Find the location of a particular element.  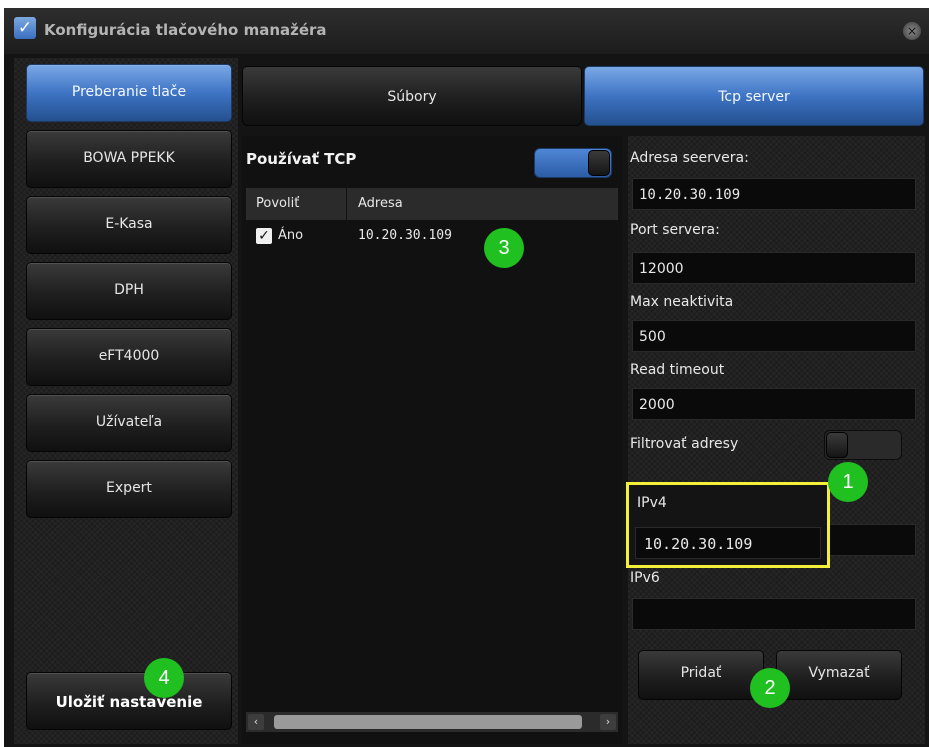

tab-tcp-server: Tcp server is located at coordinates (754, 96).